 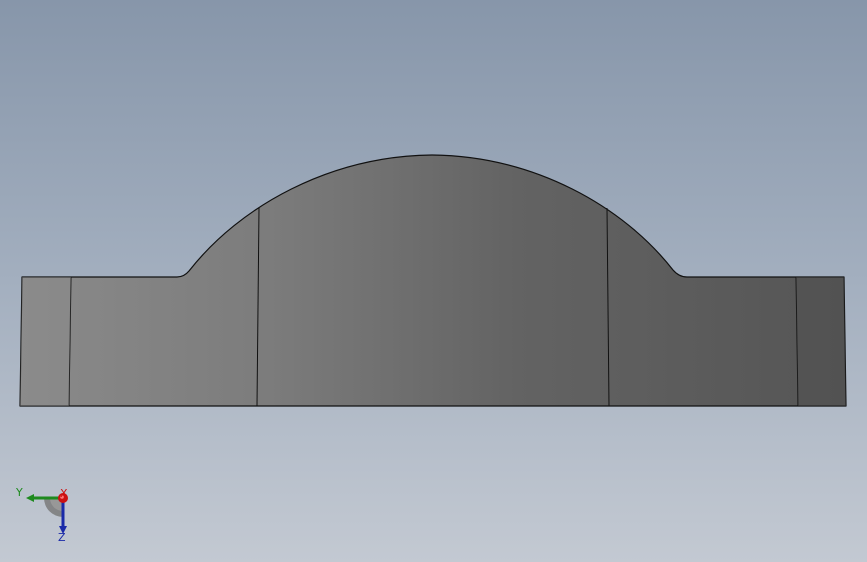 What do you see at coordinates (19, 492) in the screenshot?
I see `axis-y-label: Y` at bounding box center [19, 492].